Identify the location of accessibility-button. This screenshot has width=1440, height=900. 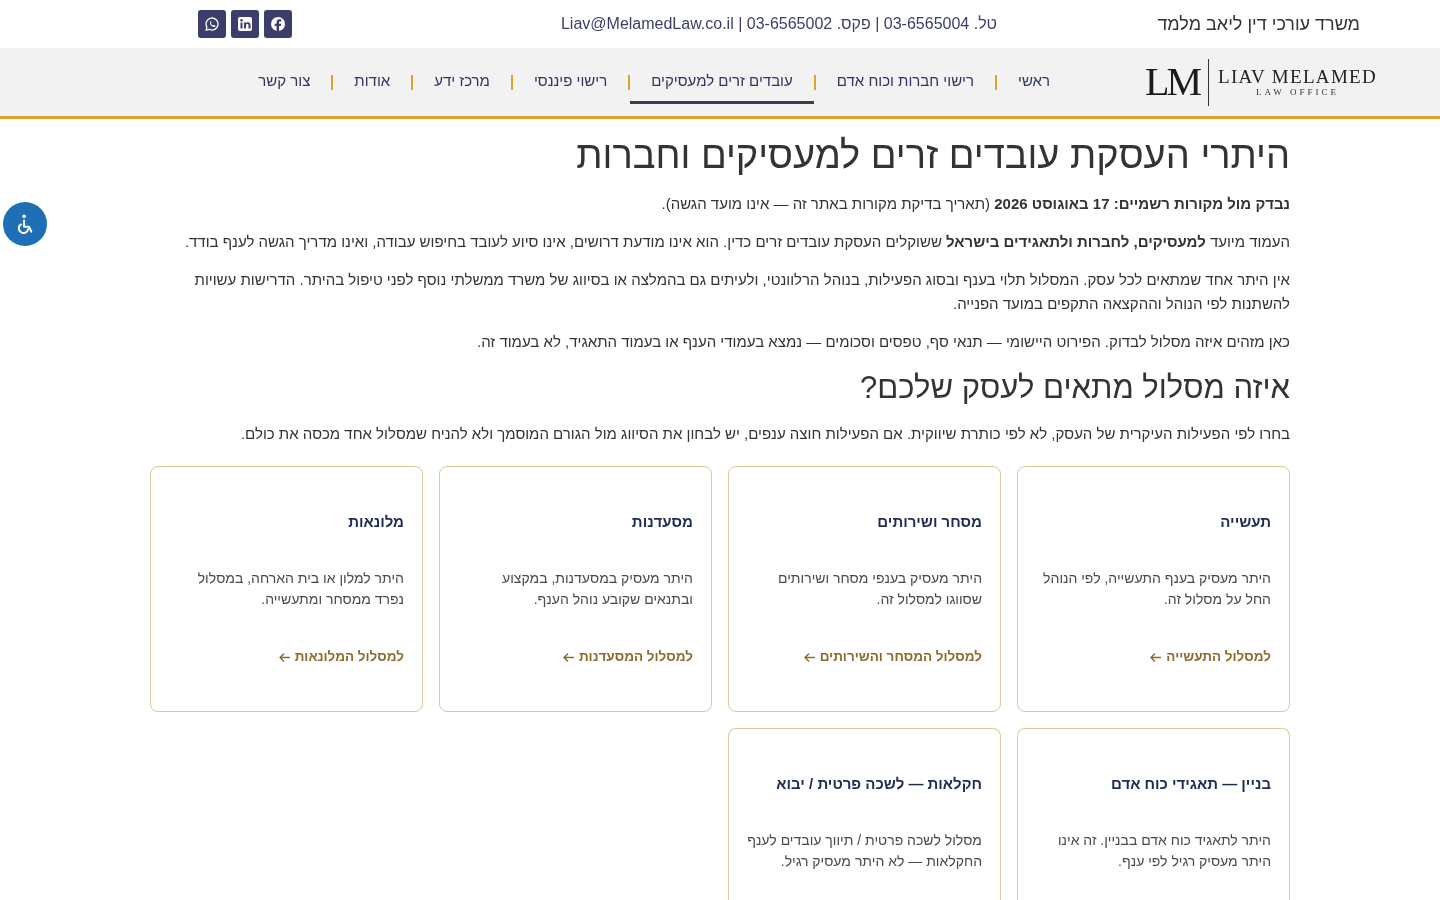
(25, 224).